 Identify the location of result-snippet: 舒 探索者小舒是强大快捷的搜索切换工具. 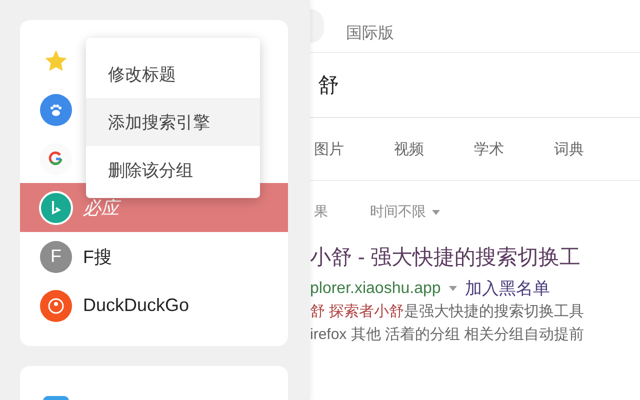
(448, 312).